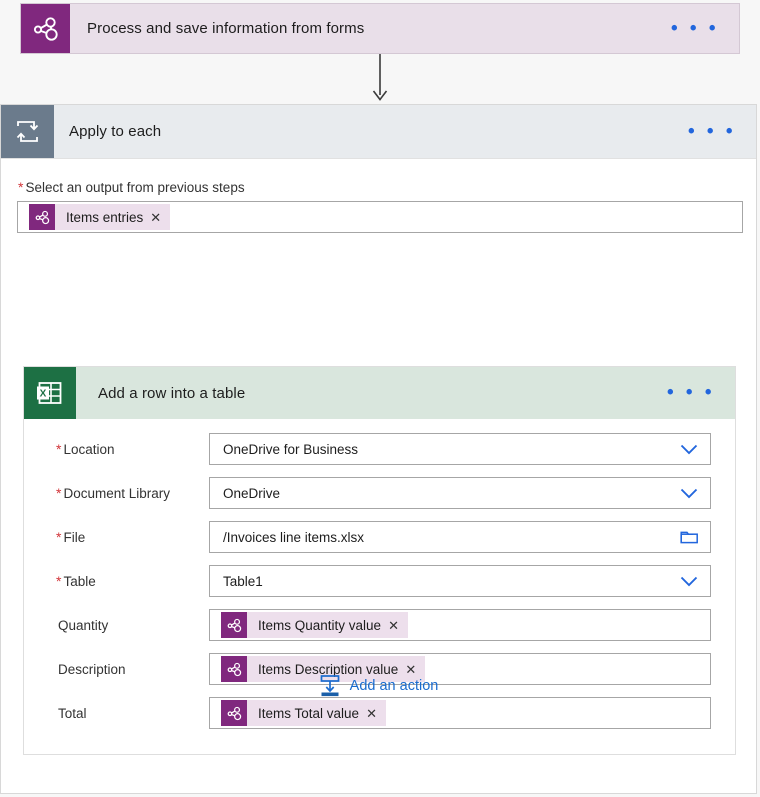 The image size is (760, 797). Describe the element at coordinates (701, 392) in the screenshot. I see `add-row-action-menu-button: • • •` at that location.